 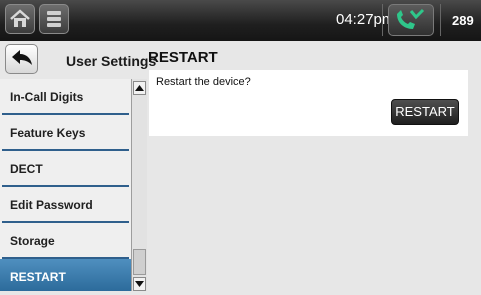 I want to click on scroll-up-button, so click(x=139, y=88).